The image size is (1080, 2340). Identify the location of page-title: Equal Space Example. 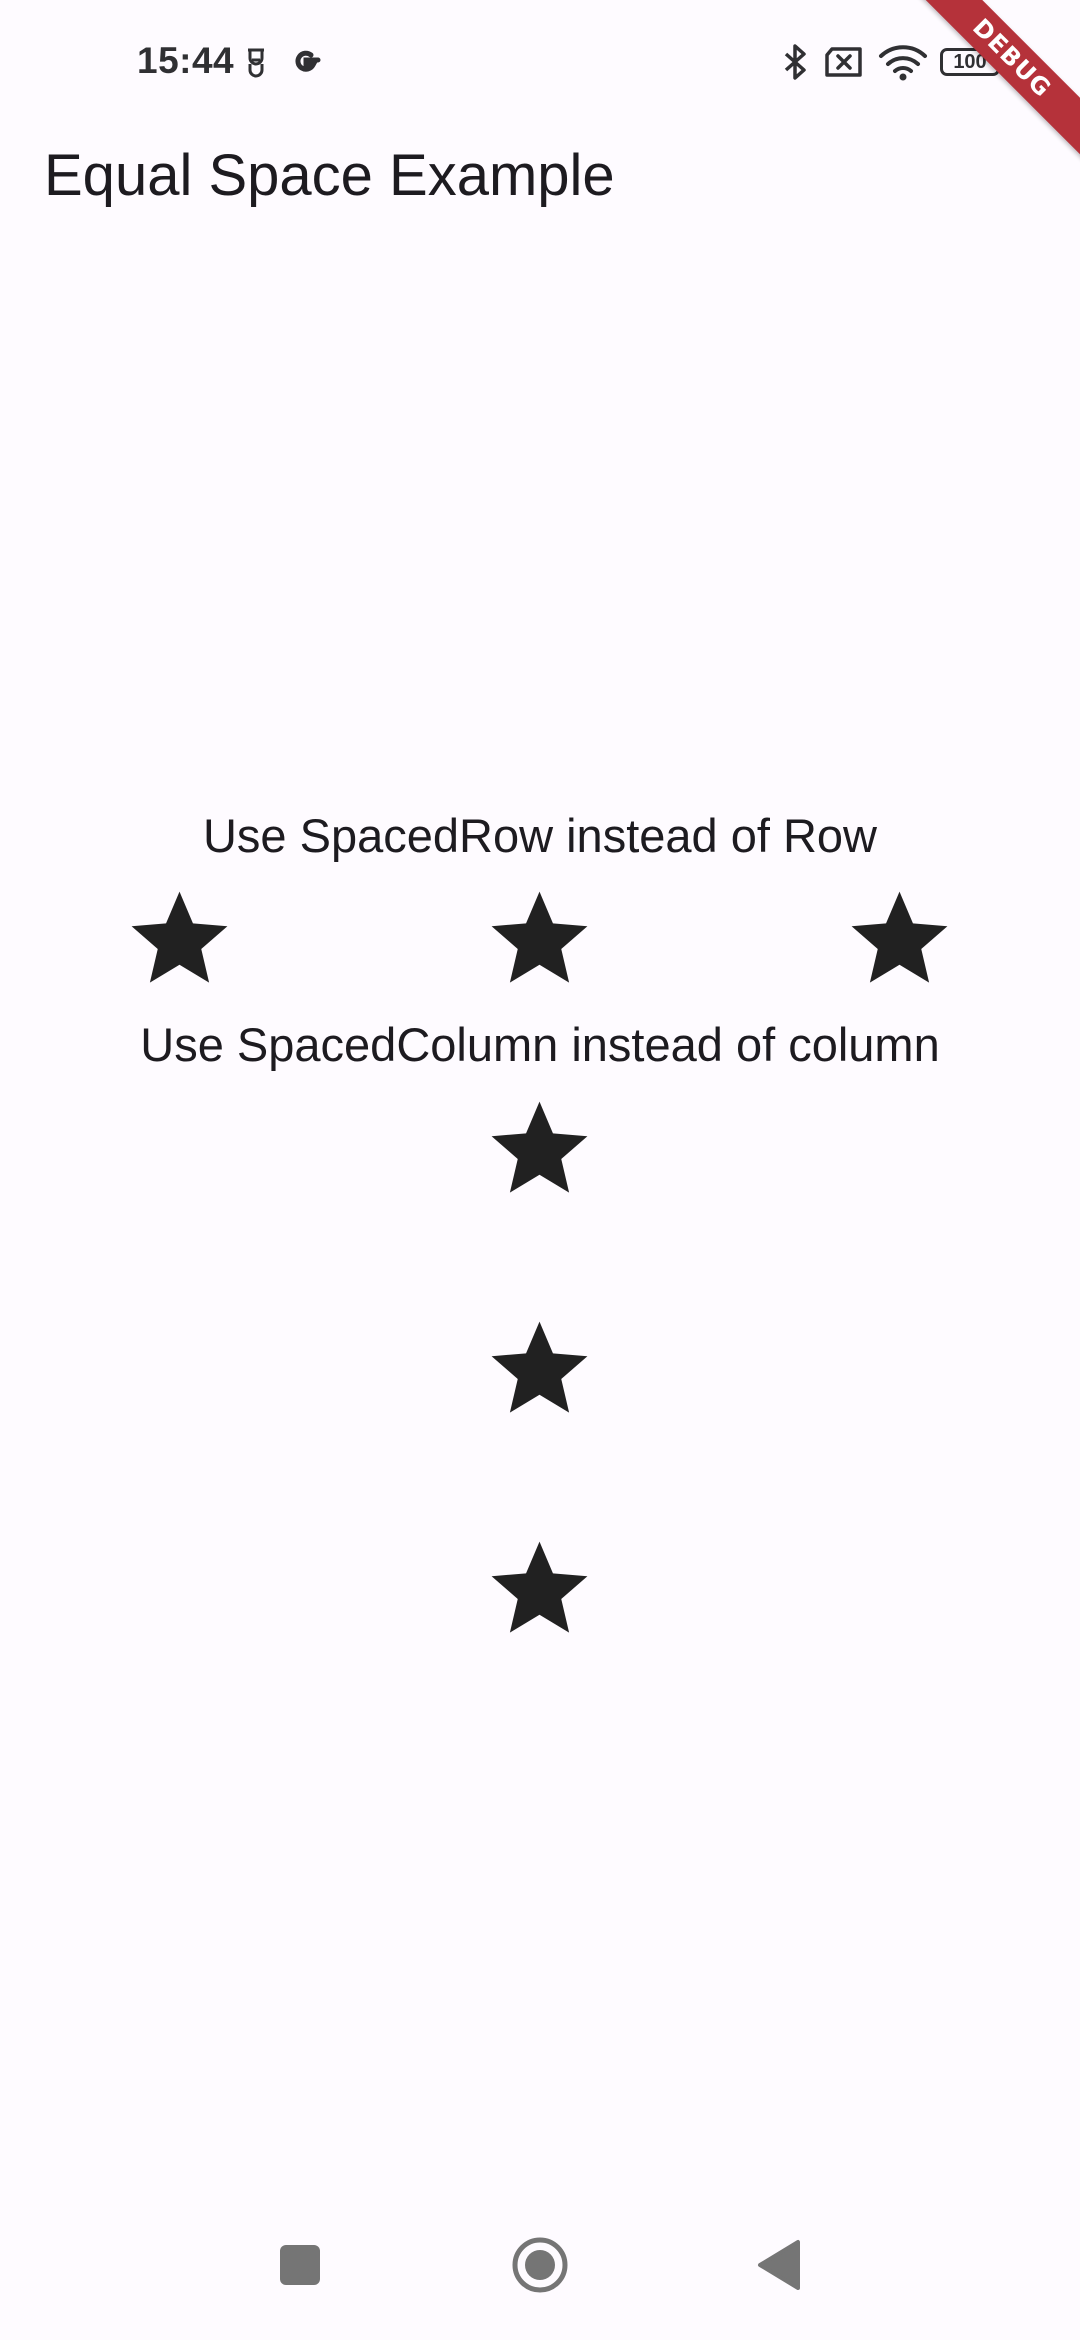
(329, 175).